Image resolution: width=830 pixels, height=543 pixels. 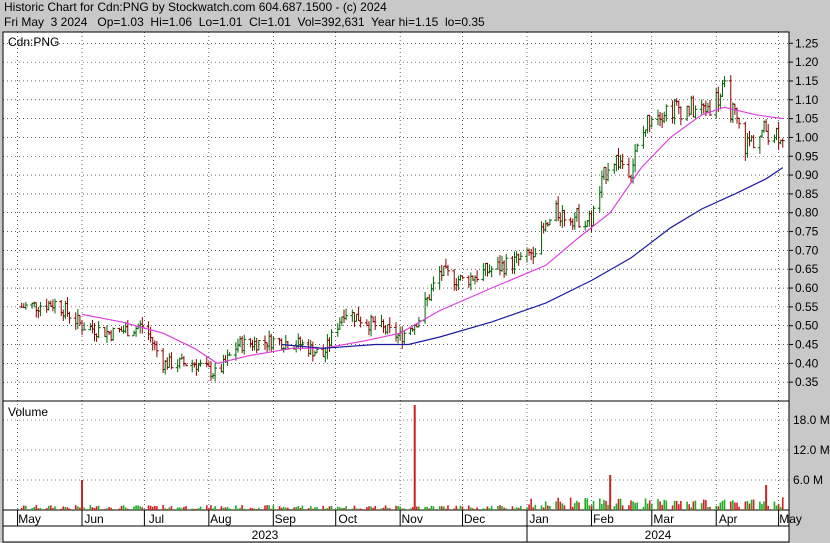 I want to click on price-tick-label: 1.20, so click(x=807, y=62).